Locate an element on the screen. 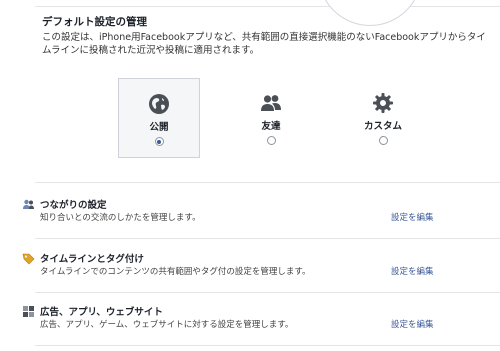 This screenshot has width=500, height=351. apps-icon is located at coordinates (28, 311).